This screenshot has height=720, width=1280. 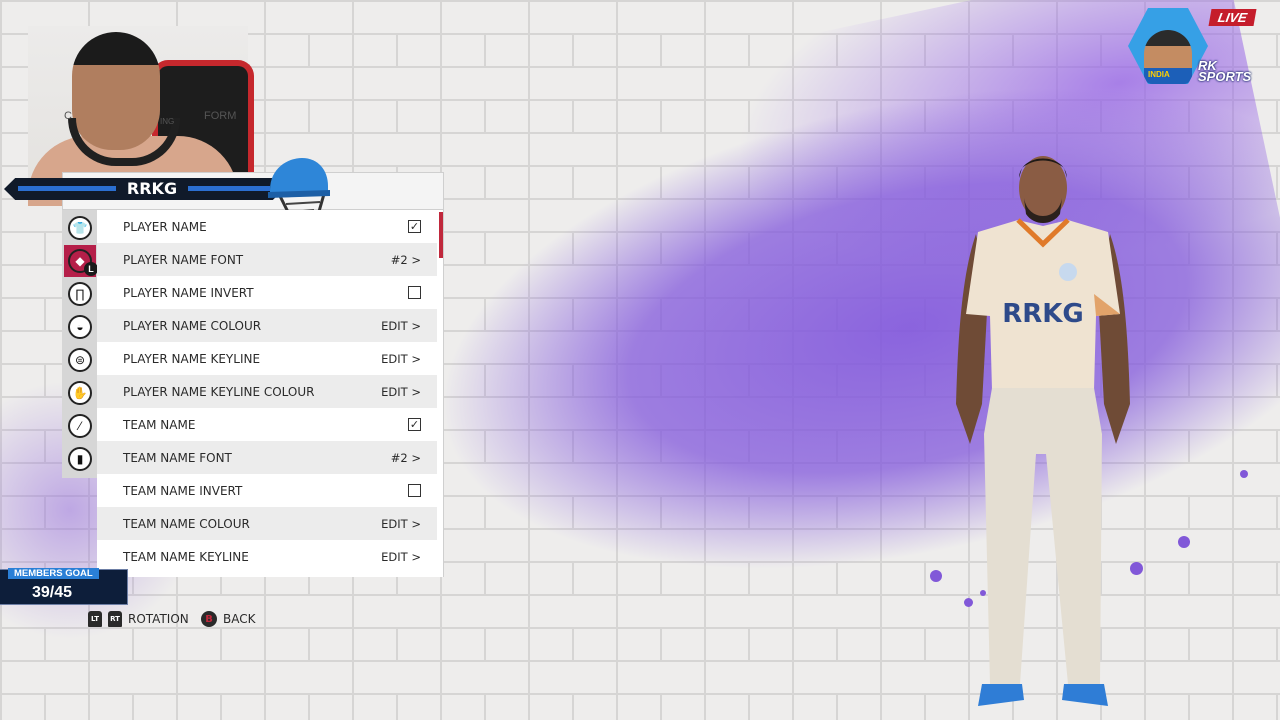 I want to click on option-label: PLAYER NAME KEYLINE, so click(x=192, y=358).